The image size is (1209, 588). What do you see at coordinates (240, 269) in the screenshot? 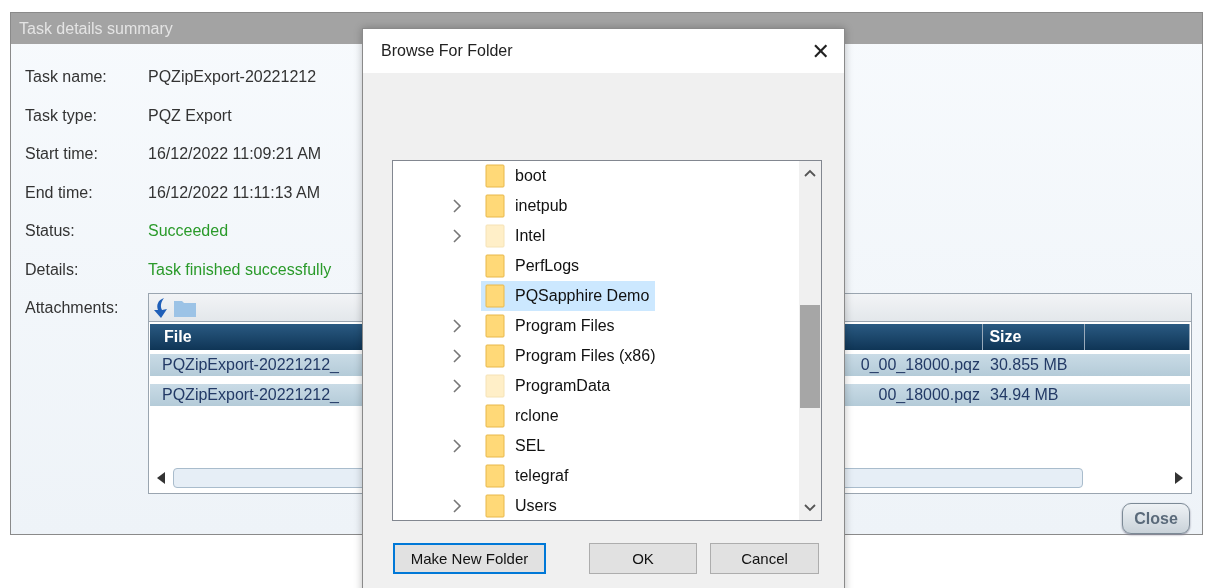
I see `field-value: Task finished successfully` at bounding box center [240, 269].